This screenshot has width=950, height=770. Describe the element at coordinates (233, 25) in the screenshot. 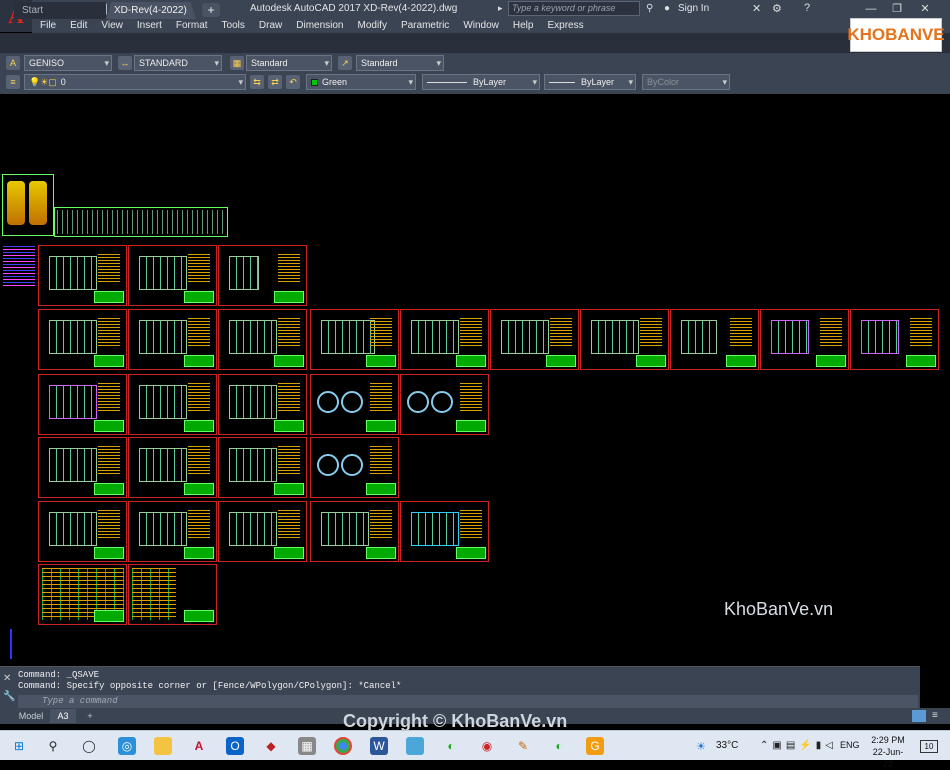

I see `menu-tools: Tools` at that location.